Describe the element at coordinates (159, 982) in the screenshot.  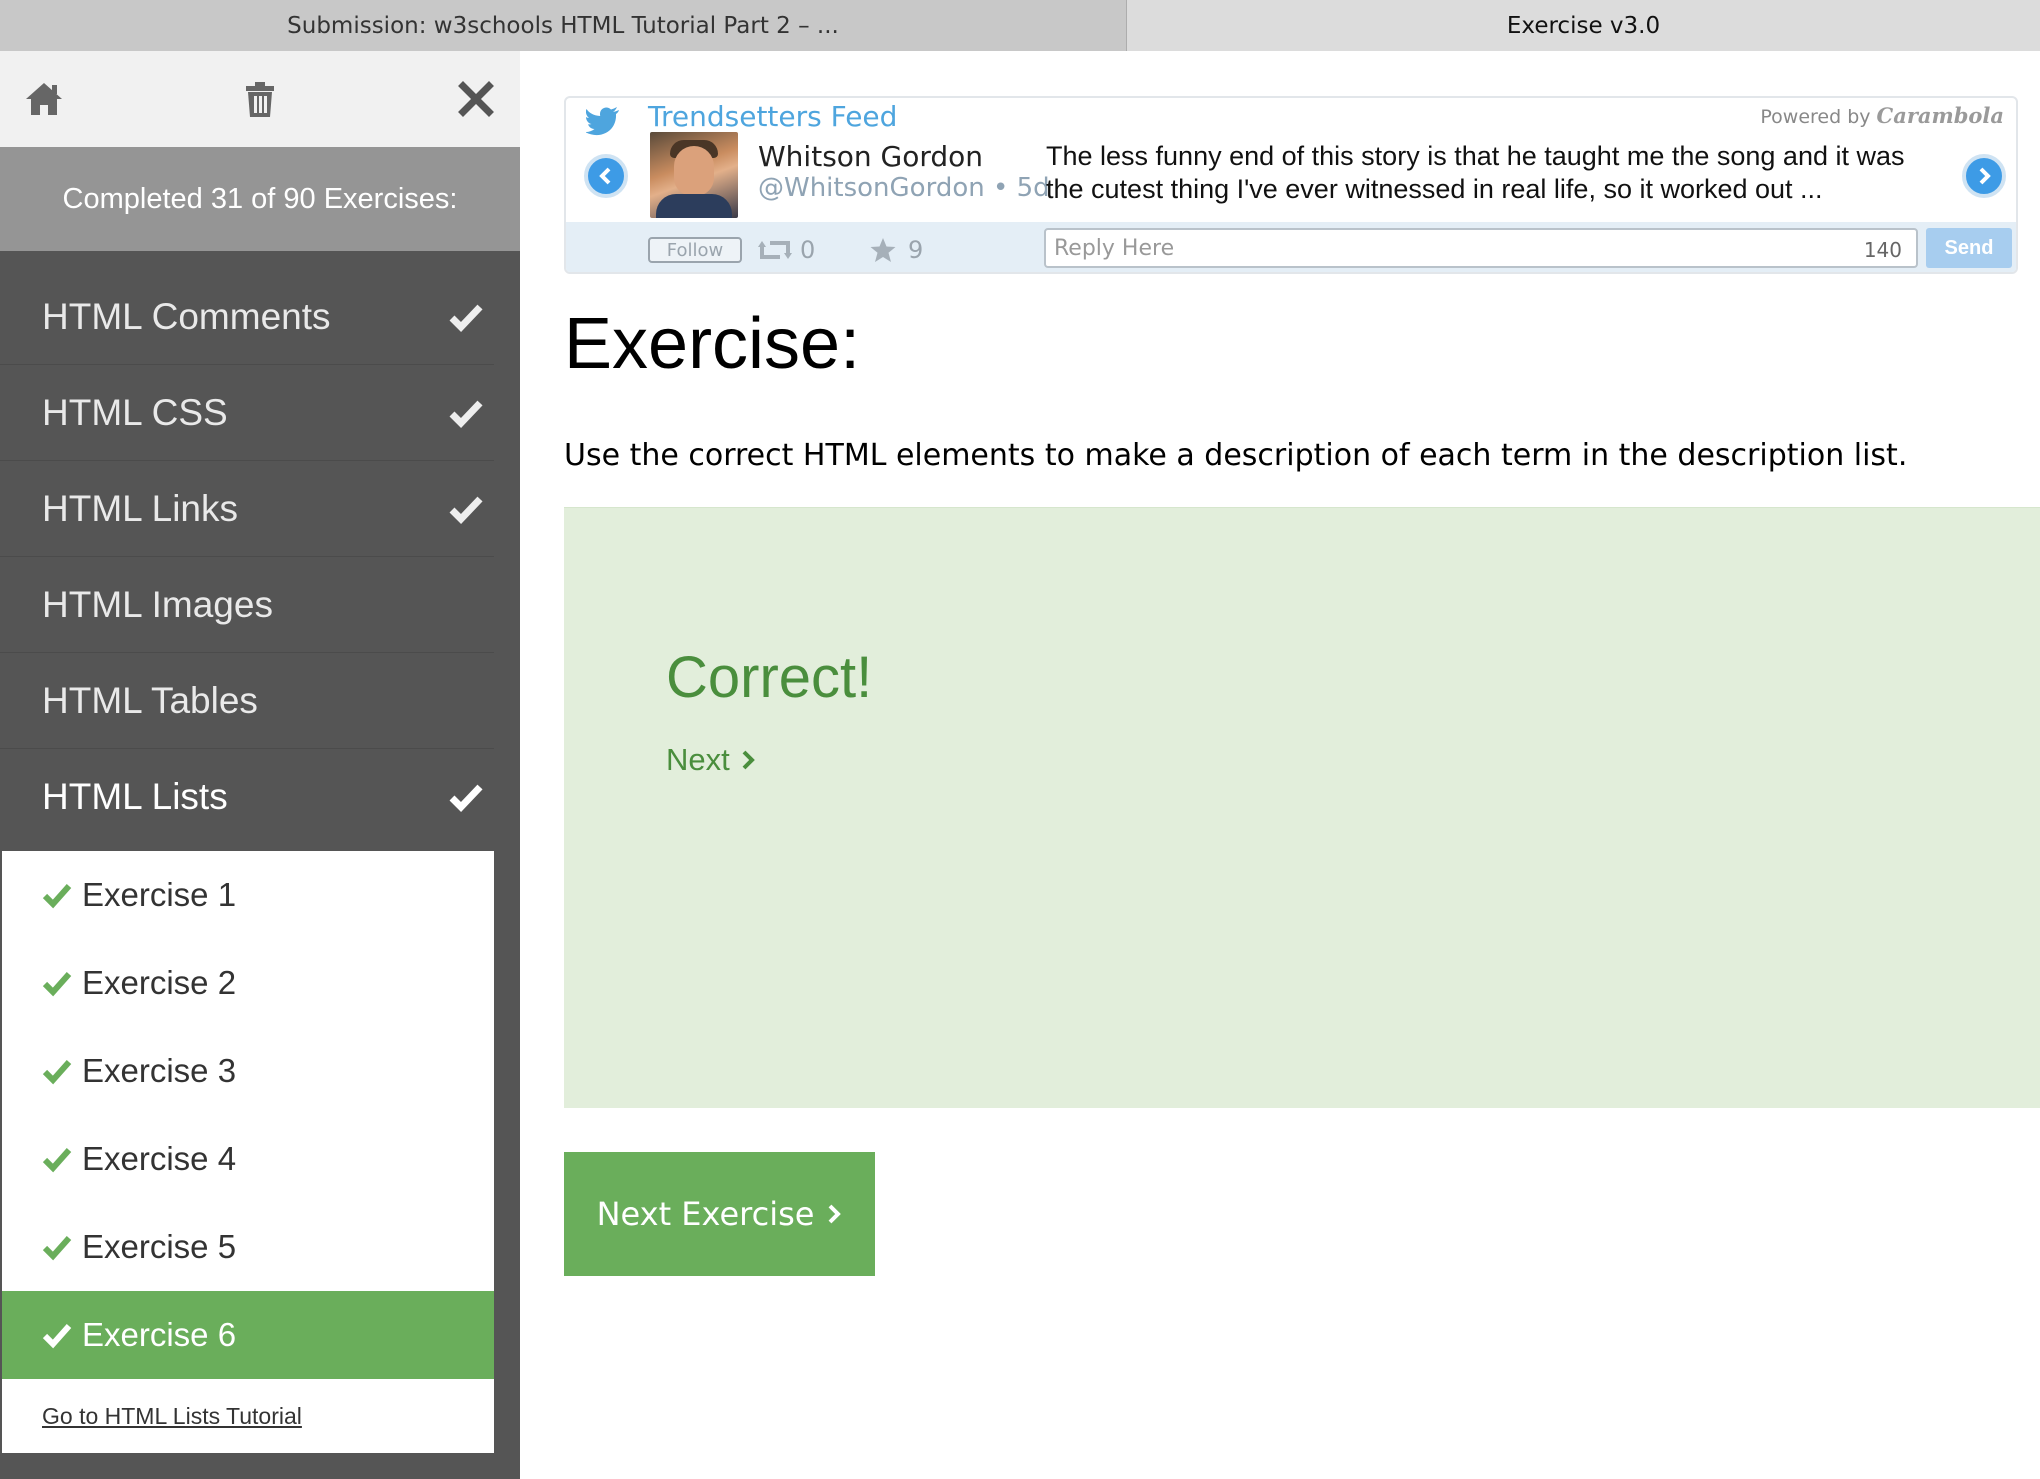
I see `exercise-label: Exercise 2` at that location.